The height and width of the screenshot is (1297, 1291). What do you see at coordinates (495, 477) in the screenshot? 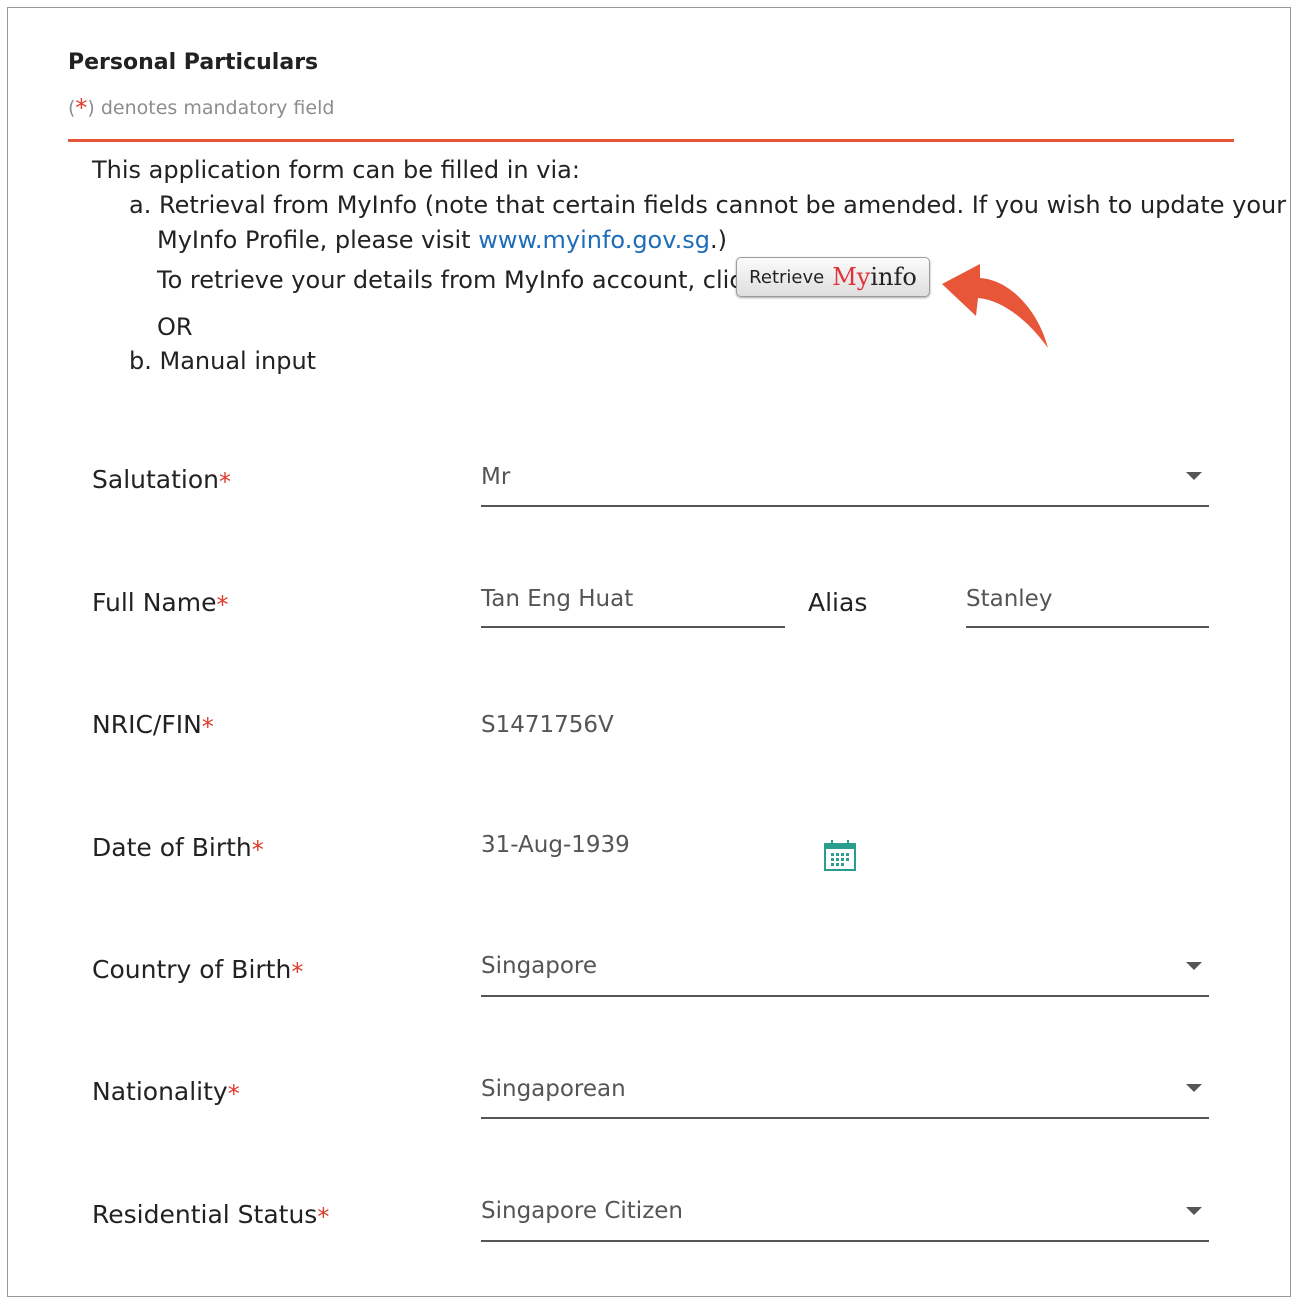
I see `salutation-select: Mr` at bounding box center [495, 477].